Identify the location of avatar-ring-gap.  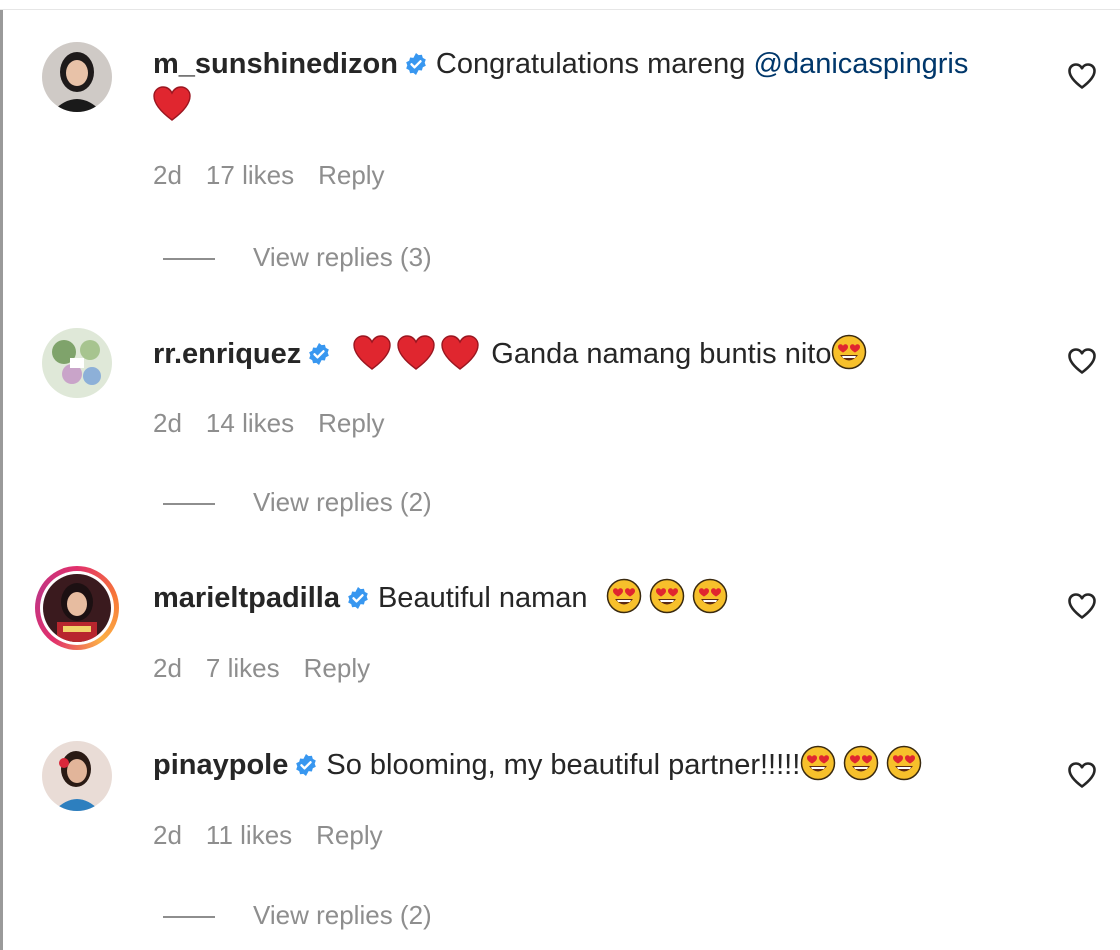
(77, 608).